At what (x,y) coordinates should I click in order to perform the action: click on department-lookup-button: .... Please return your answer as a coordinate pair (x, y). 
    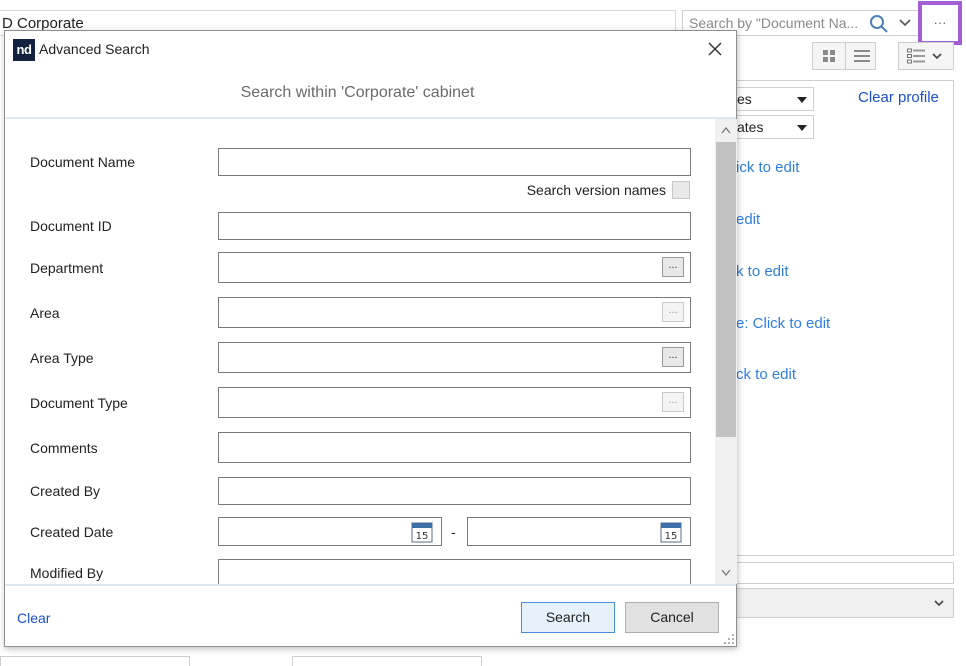
    Looking at the image, I should click on (673, 267).